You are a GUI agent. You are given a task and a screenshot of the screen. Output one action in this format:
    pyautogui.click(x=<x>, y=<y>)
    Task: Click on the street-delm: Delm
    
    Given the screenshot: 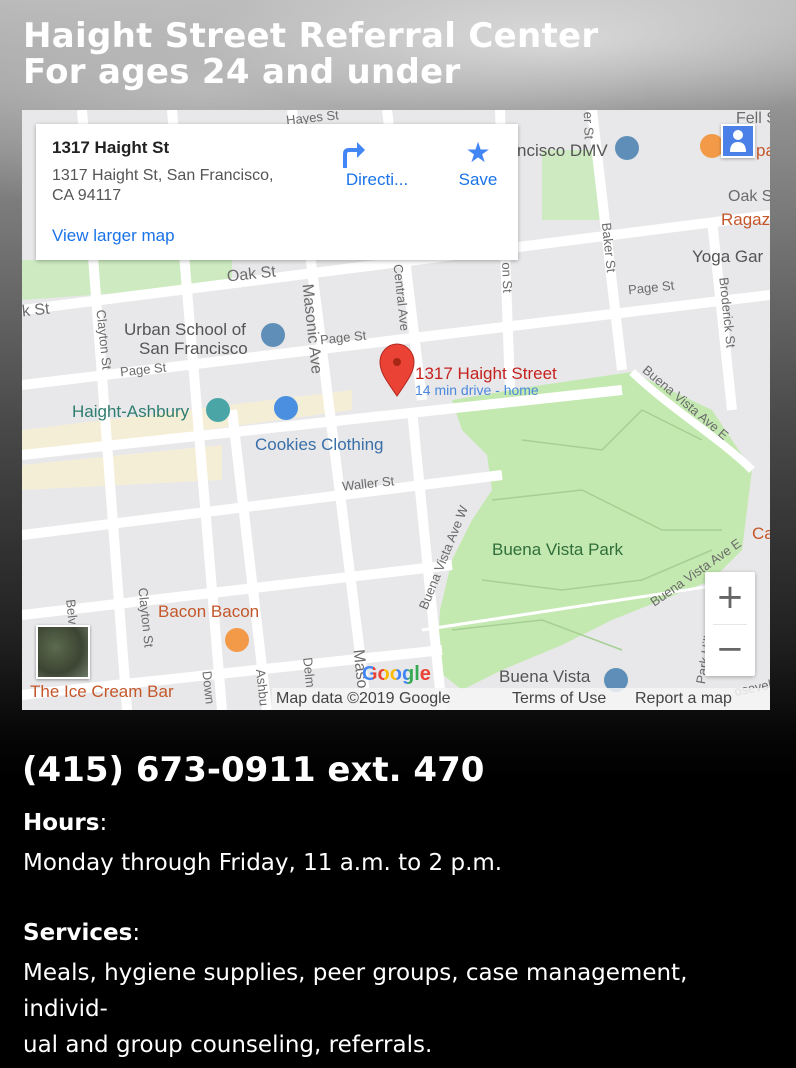 What is the action you would take?
    pyautogui.click(x=309, y=672)
    